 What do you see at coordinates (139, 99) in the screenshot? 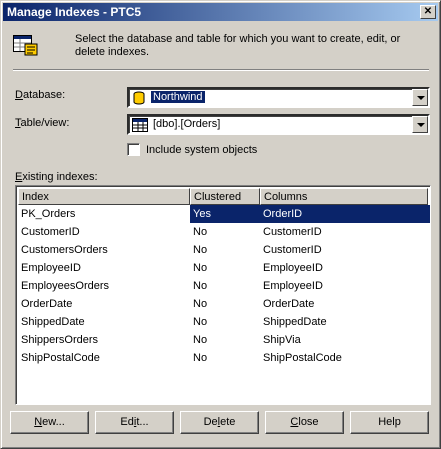
I see `database-icon` at bounding box center [139, 99].